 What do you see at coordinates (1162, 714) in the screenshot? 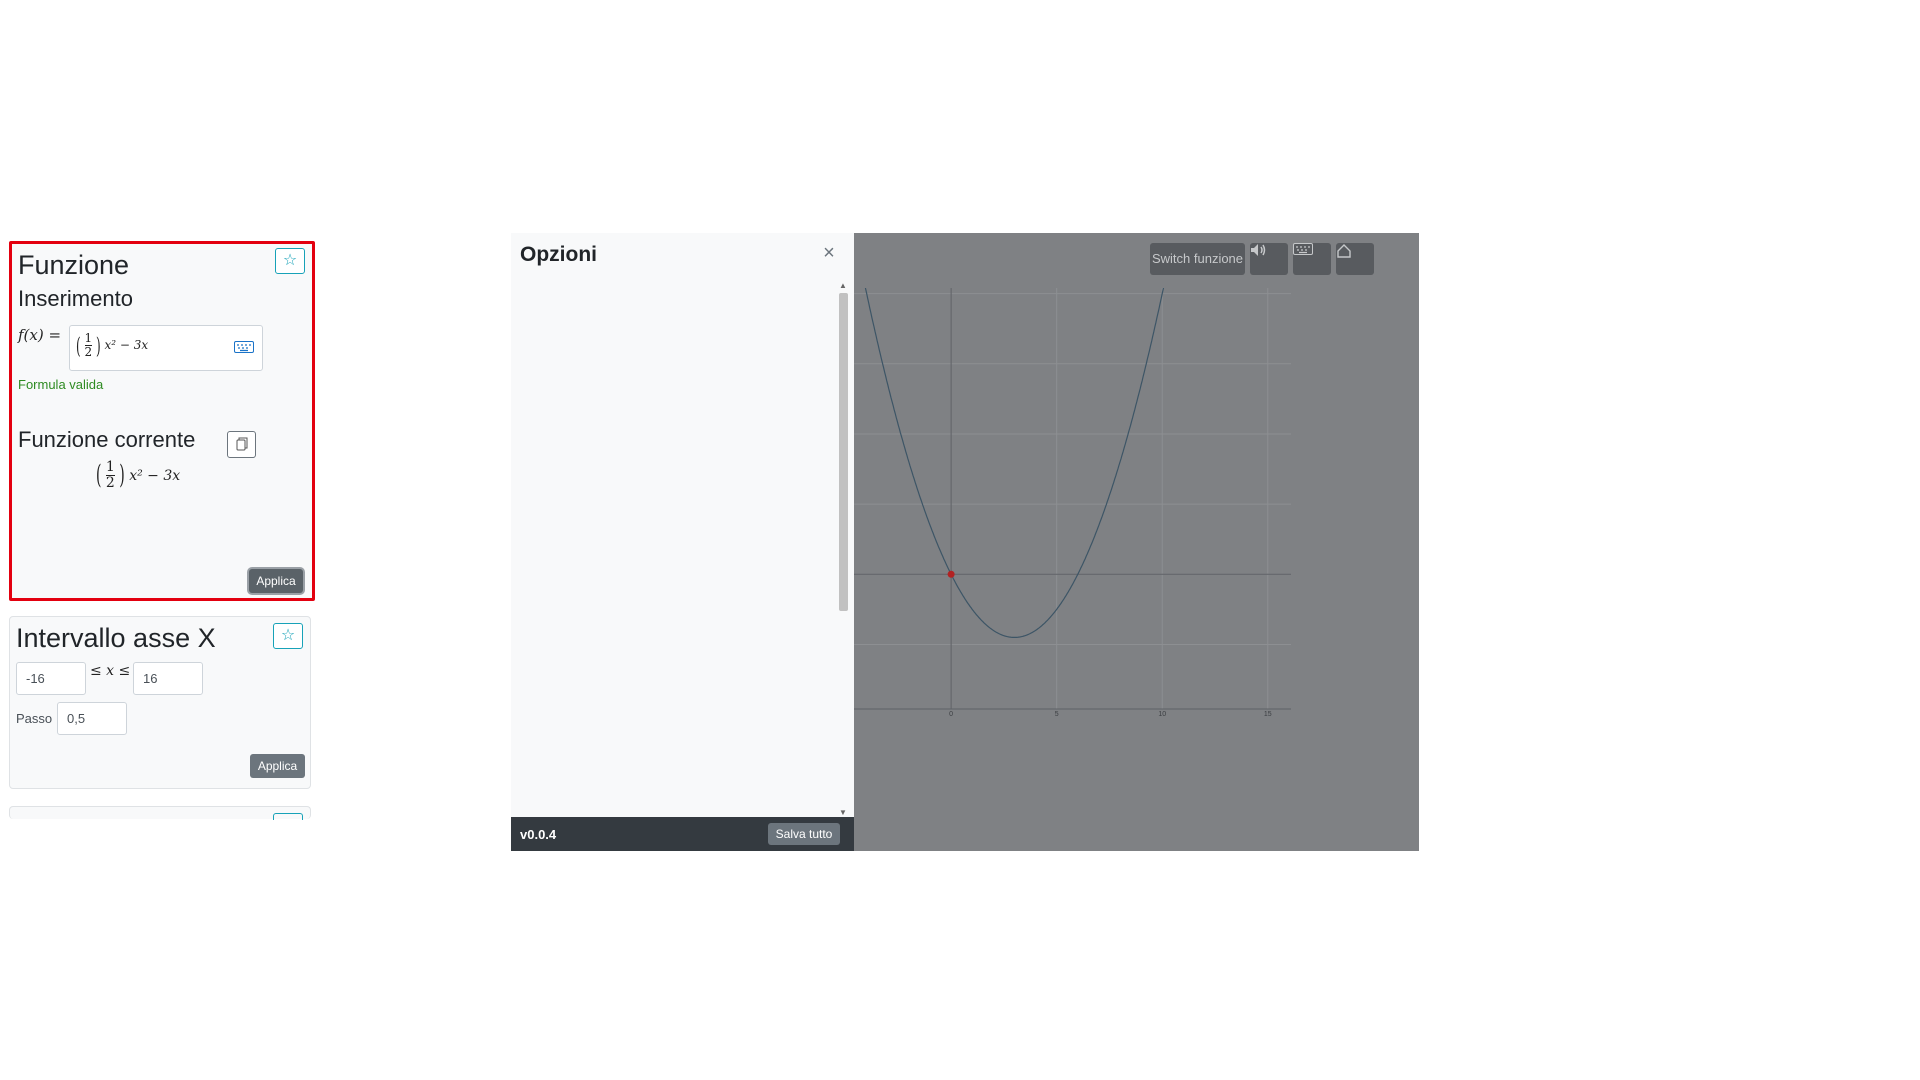
I see `x-tick-label: 10` at bounding box center [1162, 714].